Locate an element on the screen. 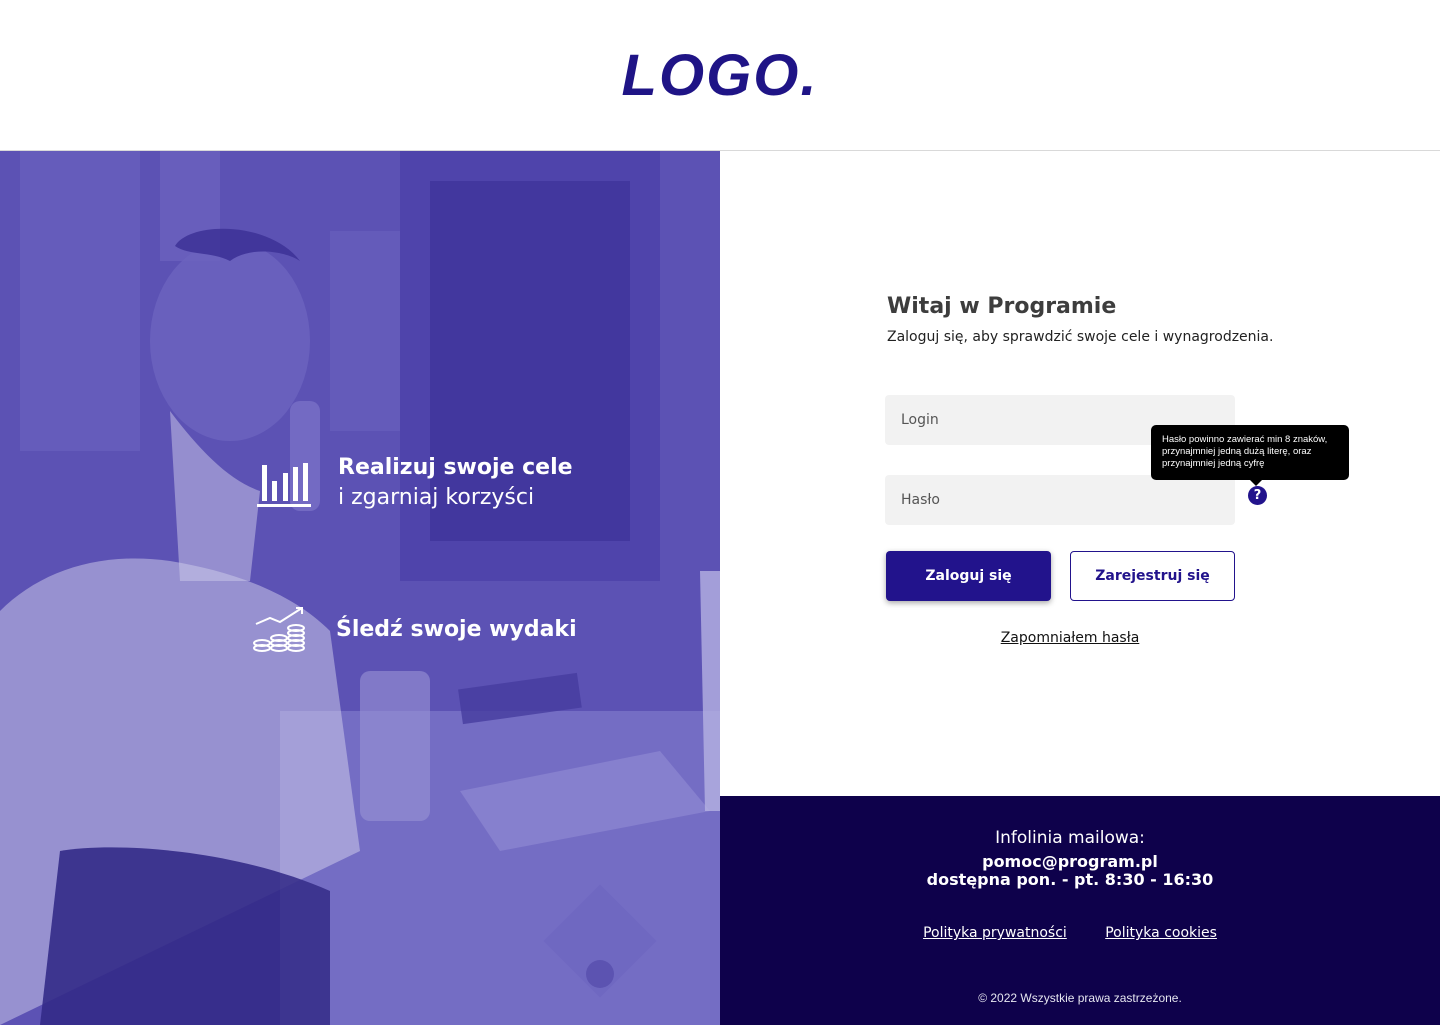 This screenshot has height=1025, width=1440. feature-goals: Realizuj swoje cele i zgarniaj korzyści is located at coordinates (413, 483).